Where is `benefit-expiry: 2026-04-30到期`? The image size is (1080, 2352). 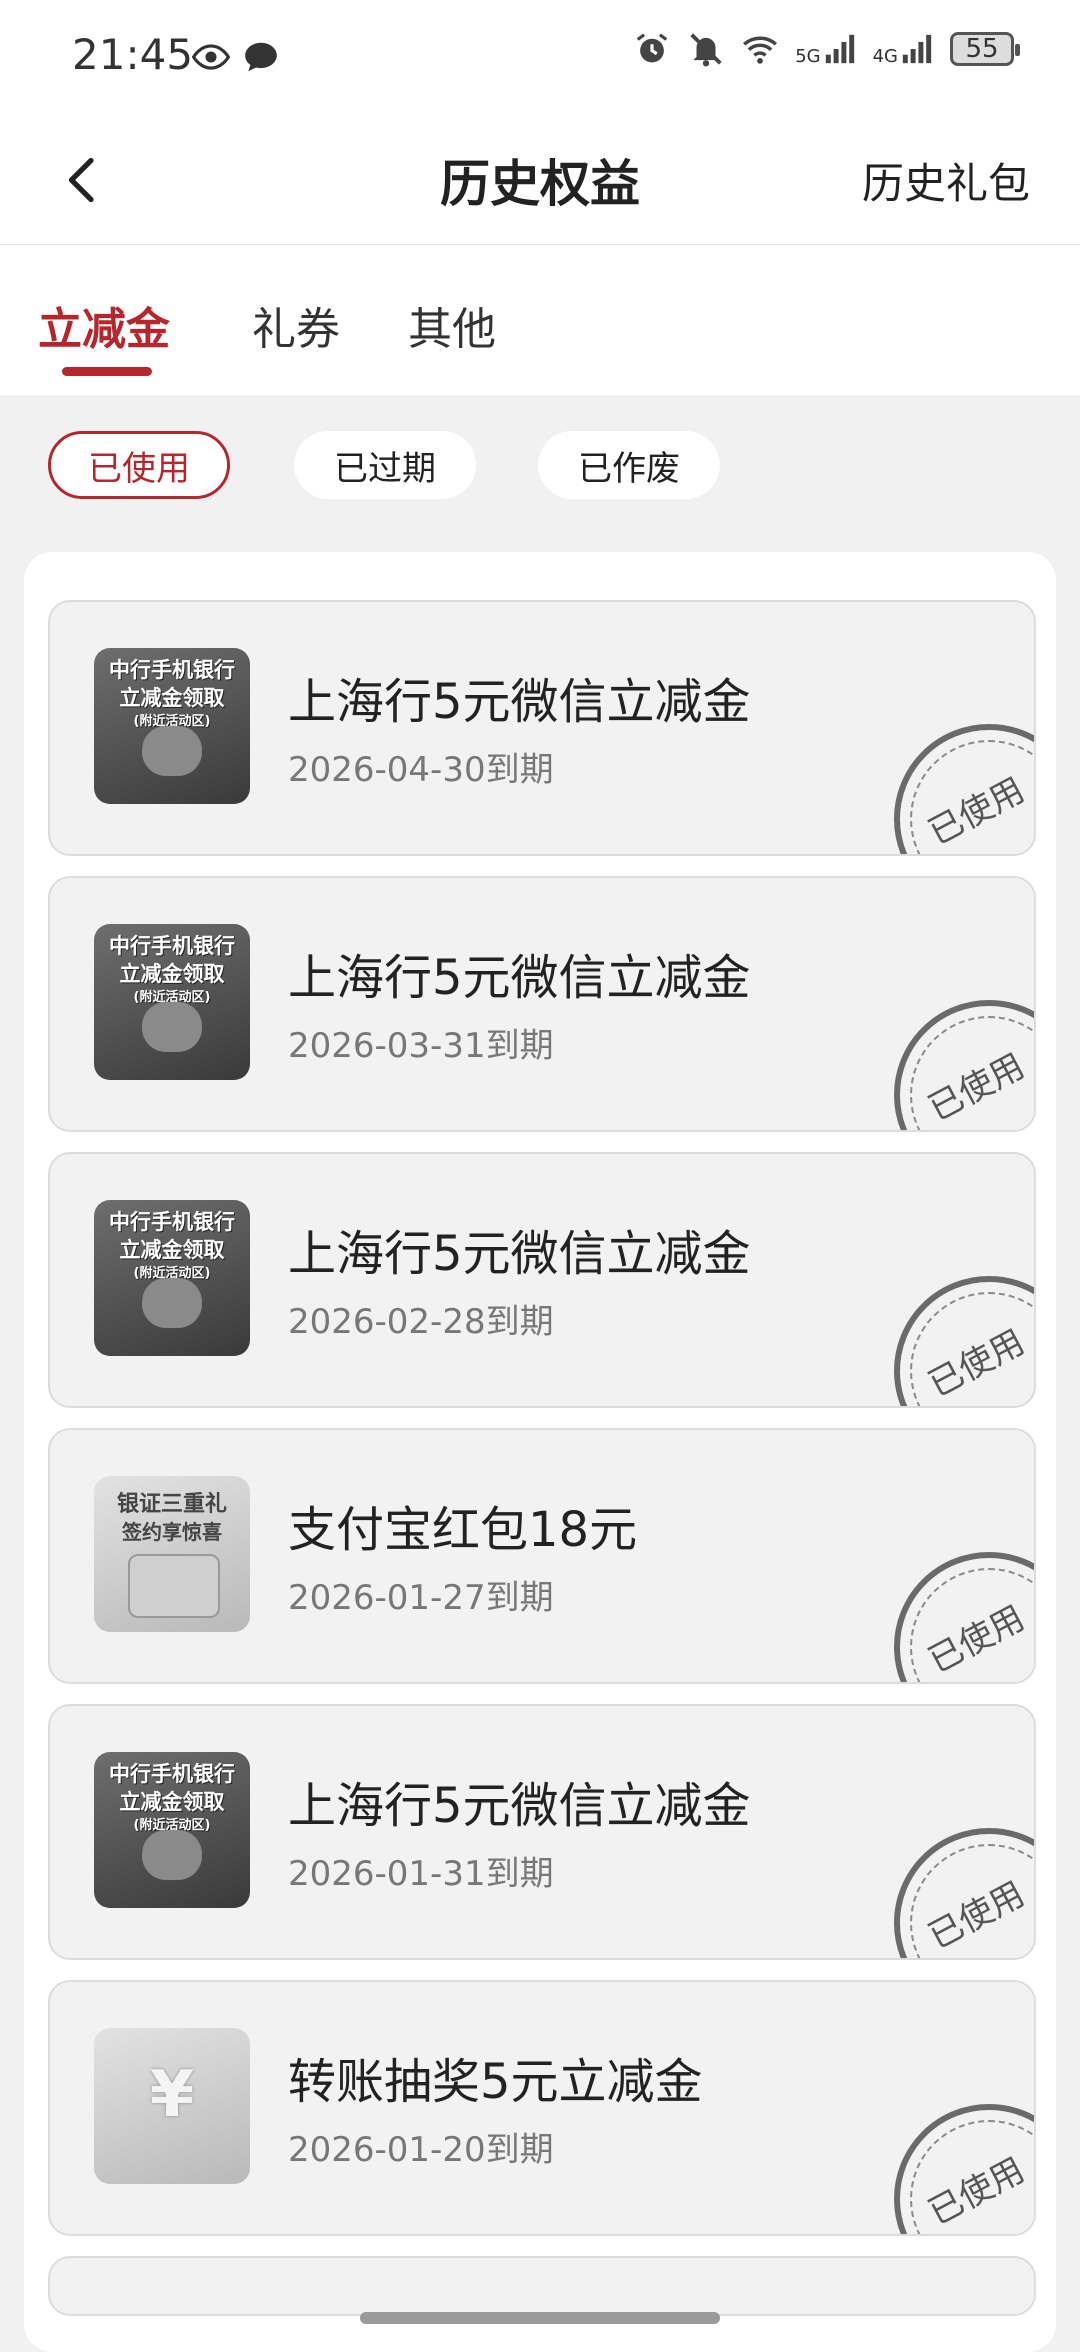 benefit-expiry: 2026-04-30到期 is located at coordinates (421, 770).